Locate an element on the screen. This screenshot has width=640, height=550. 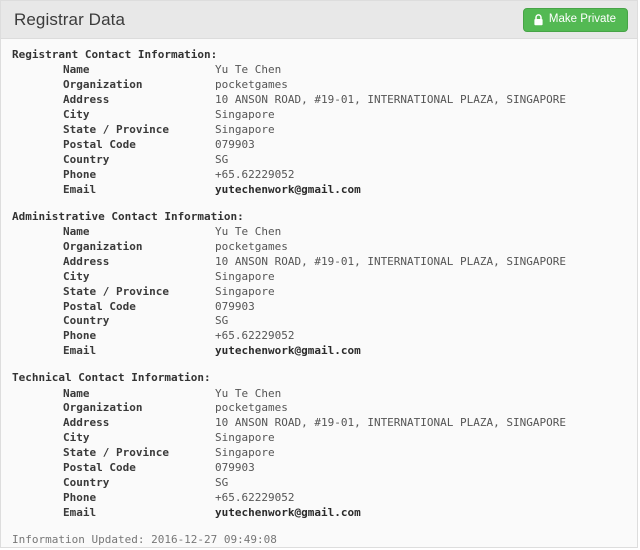
panel-header: Registrar Data Make Private is located at coordinates (319, 20).